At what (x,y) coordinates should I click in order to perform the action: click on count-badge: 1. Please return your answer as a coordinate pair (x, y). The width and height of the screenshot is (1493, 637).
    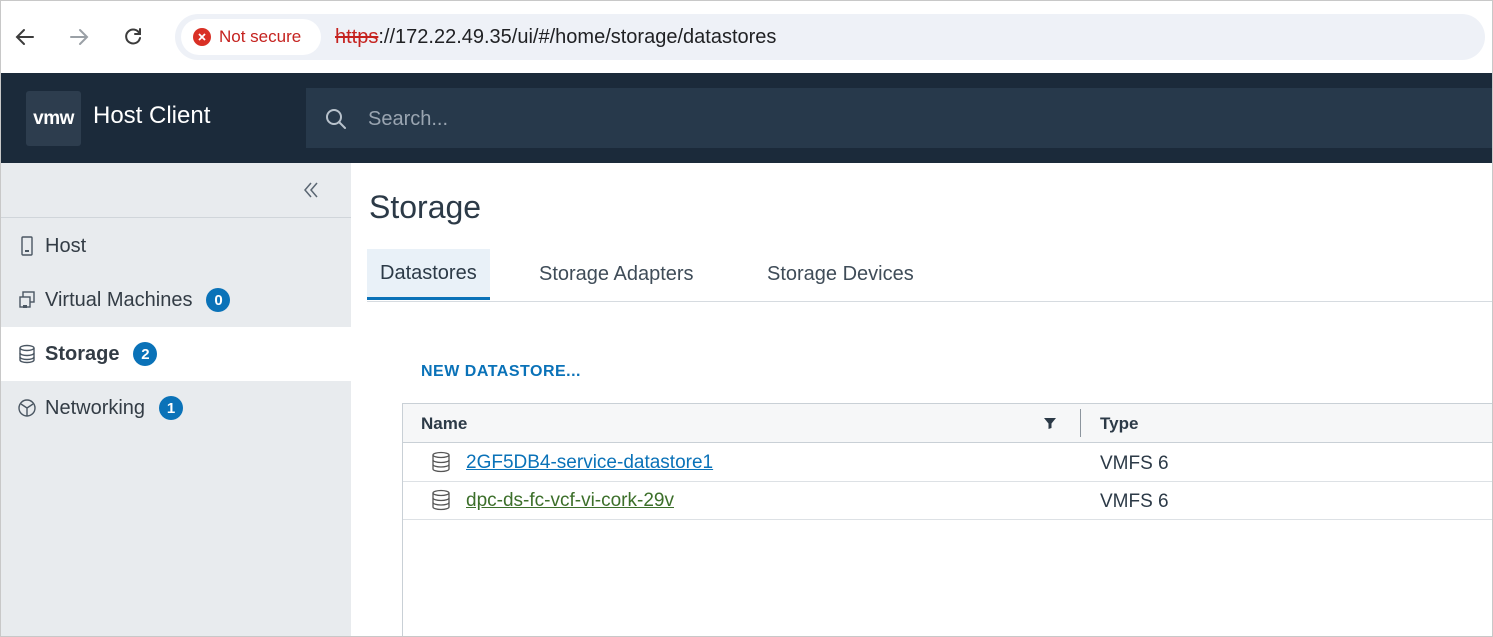
    Looking at the image, I should click on (171, 408).